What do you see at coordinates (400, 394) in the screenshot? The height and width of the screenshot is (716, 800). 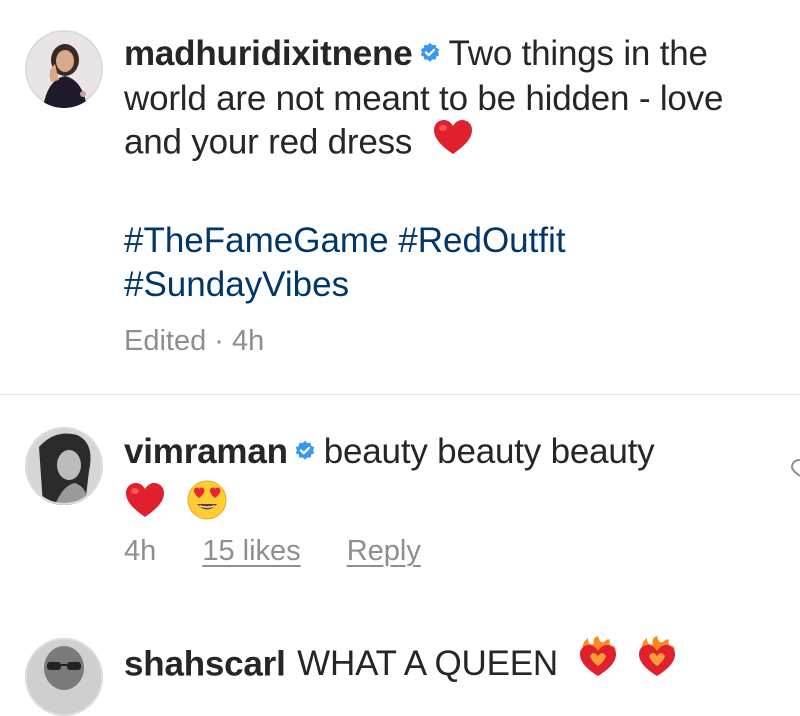 I see `divider` at bounding box center [400, 394].